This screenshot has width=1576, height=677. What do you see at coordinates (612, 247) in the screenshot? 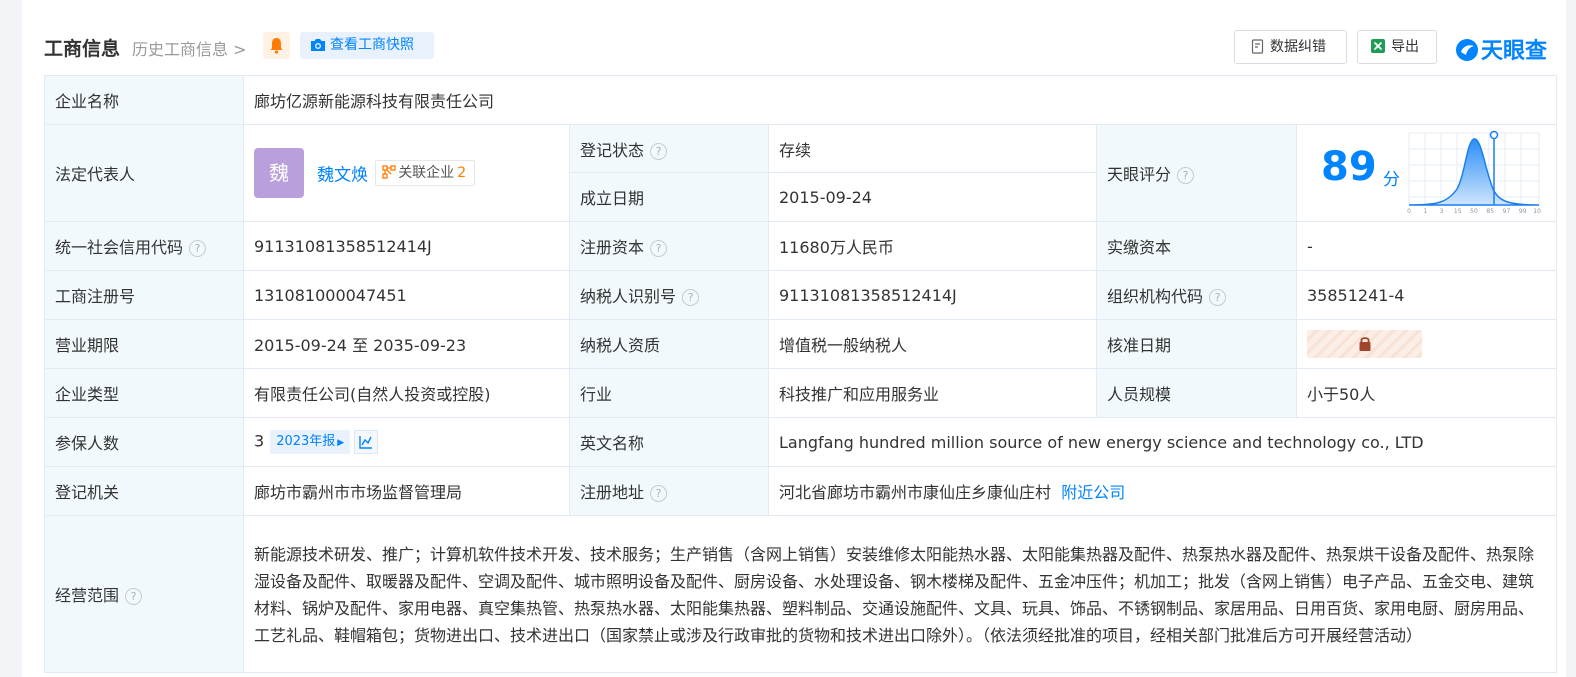
I see `reg-capital-label-text: 注册资本` at bounding box center [612, 247].